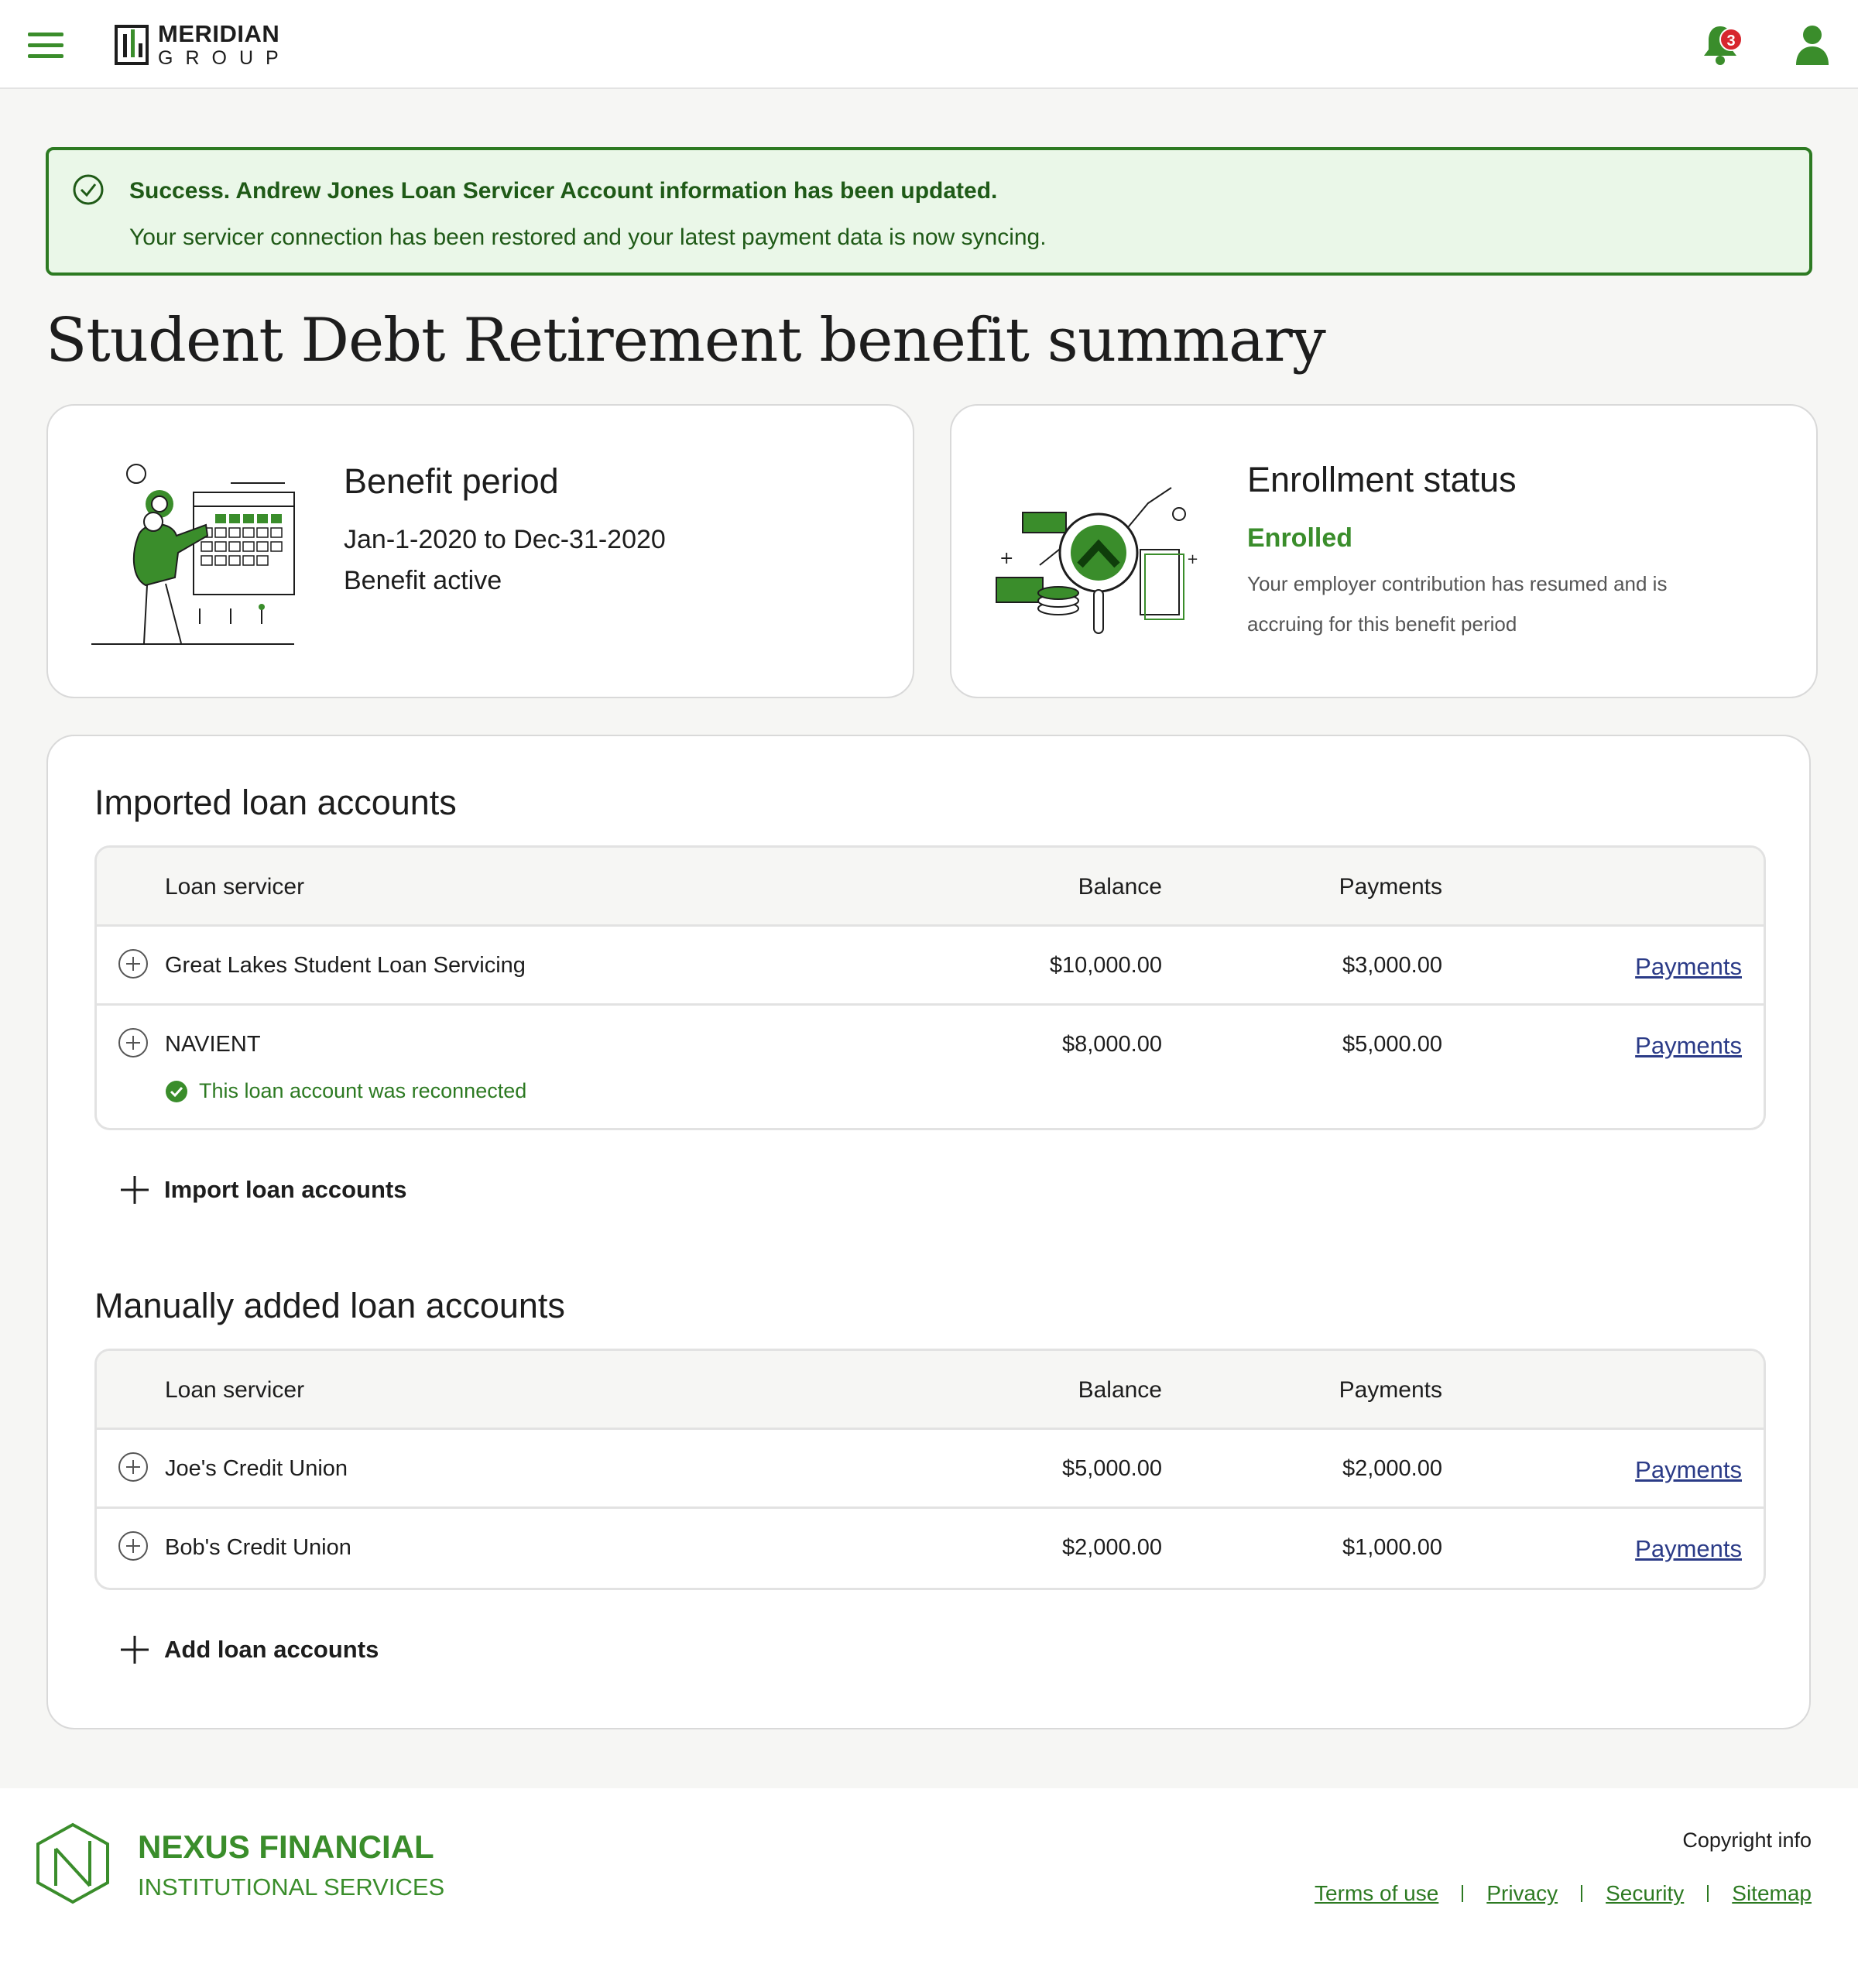 Image resolution: width=1858 pixels, height=1988 pixels. Describe the element at coordinates (1747, 1840) in the screenshot. I see `copyright-text: Copyright info` at that location.